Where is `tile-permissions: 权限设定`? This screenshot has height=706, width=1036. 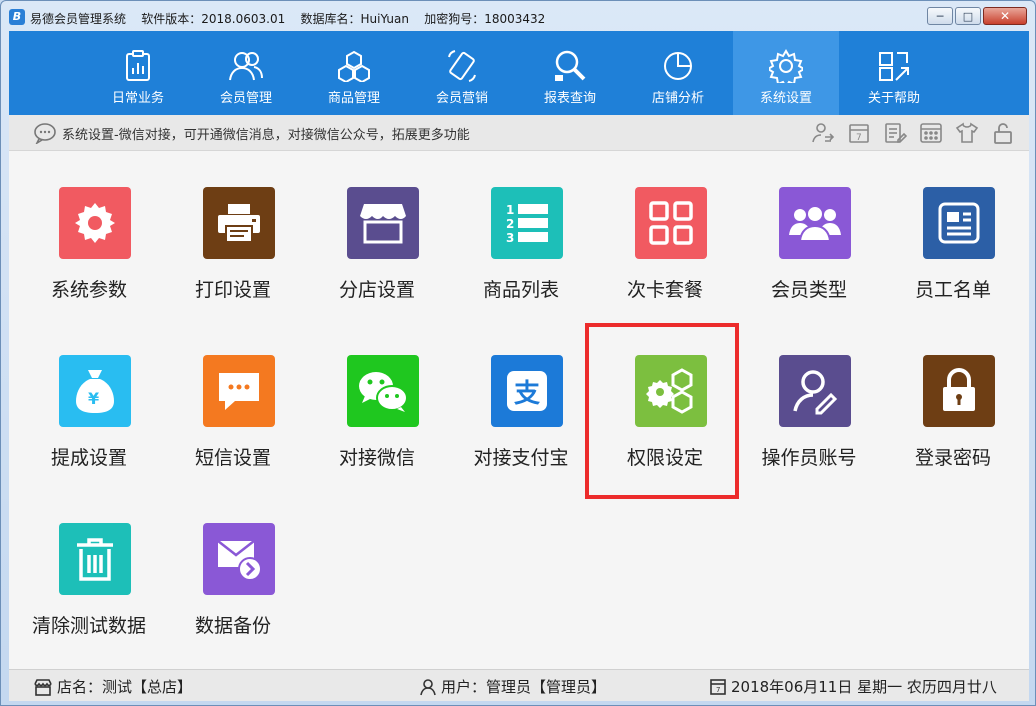
tile-permissions: 权限设定 is located at coordinates (665, 414).